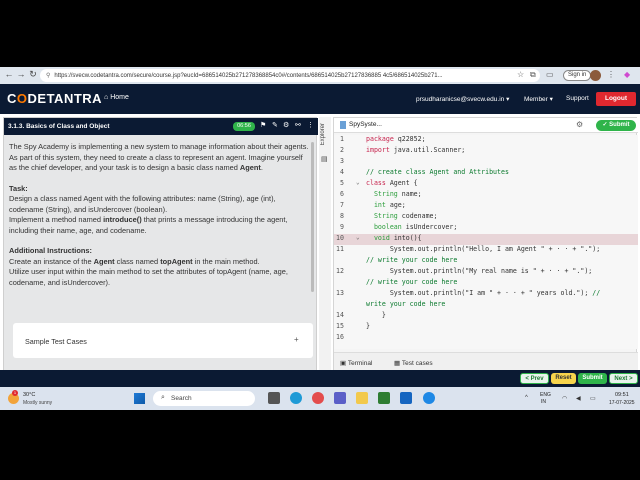 This screenshot has width=640, height=480. I want to click on code-line: 3, so click(486, 162).